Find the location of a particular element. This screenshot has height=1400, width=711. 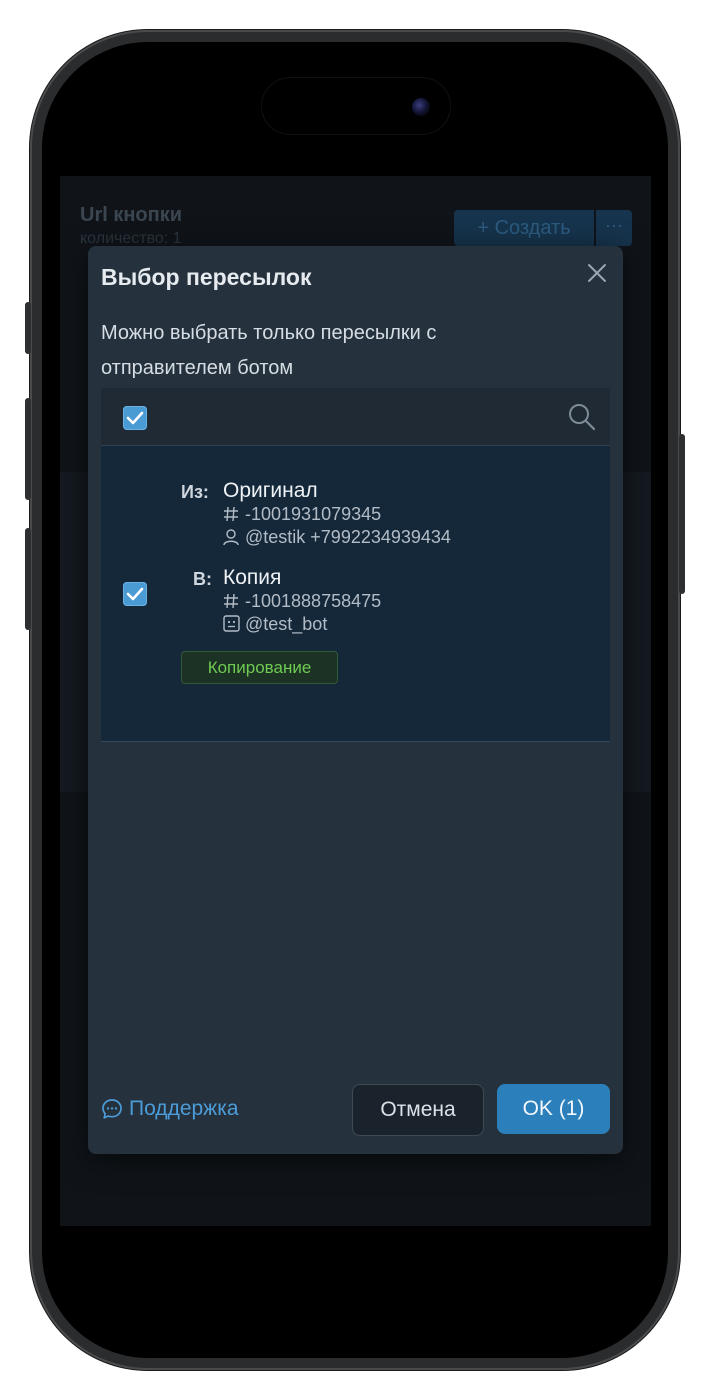

to-chat-id: -1001888758475 is located at coordinates (313, 601).